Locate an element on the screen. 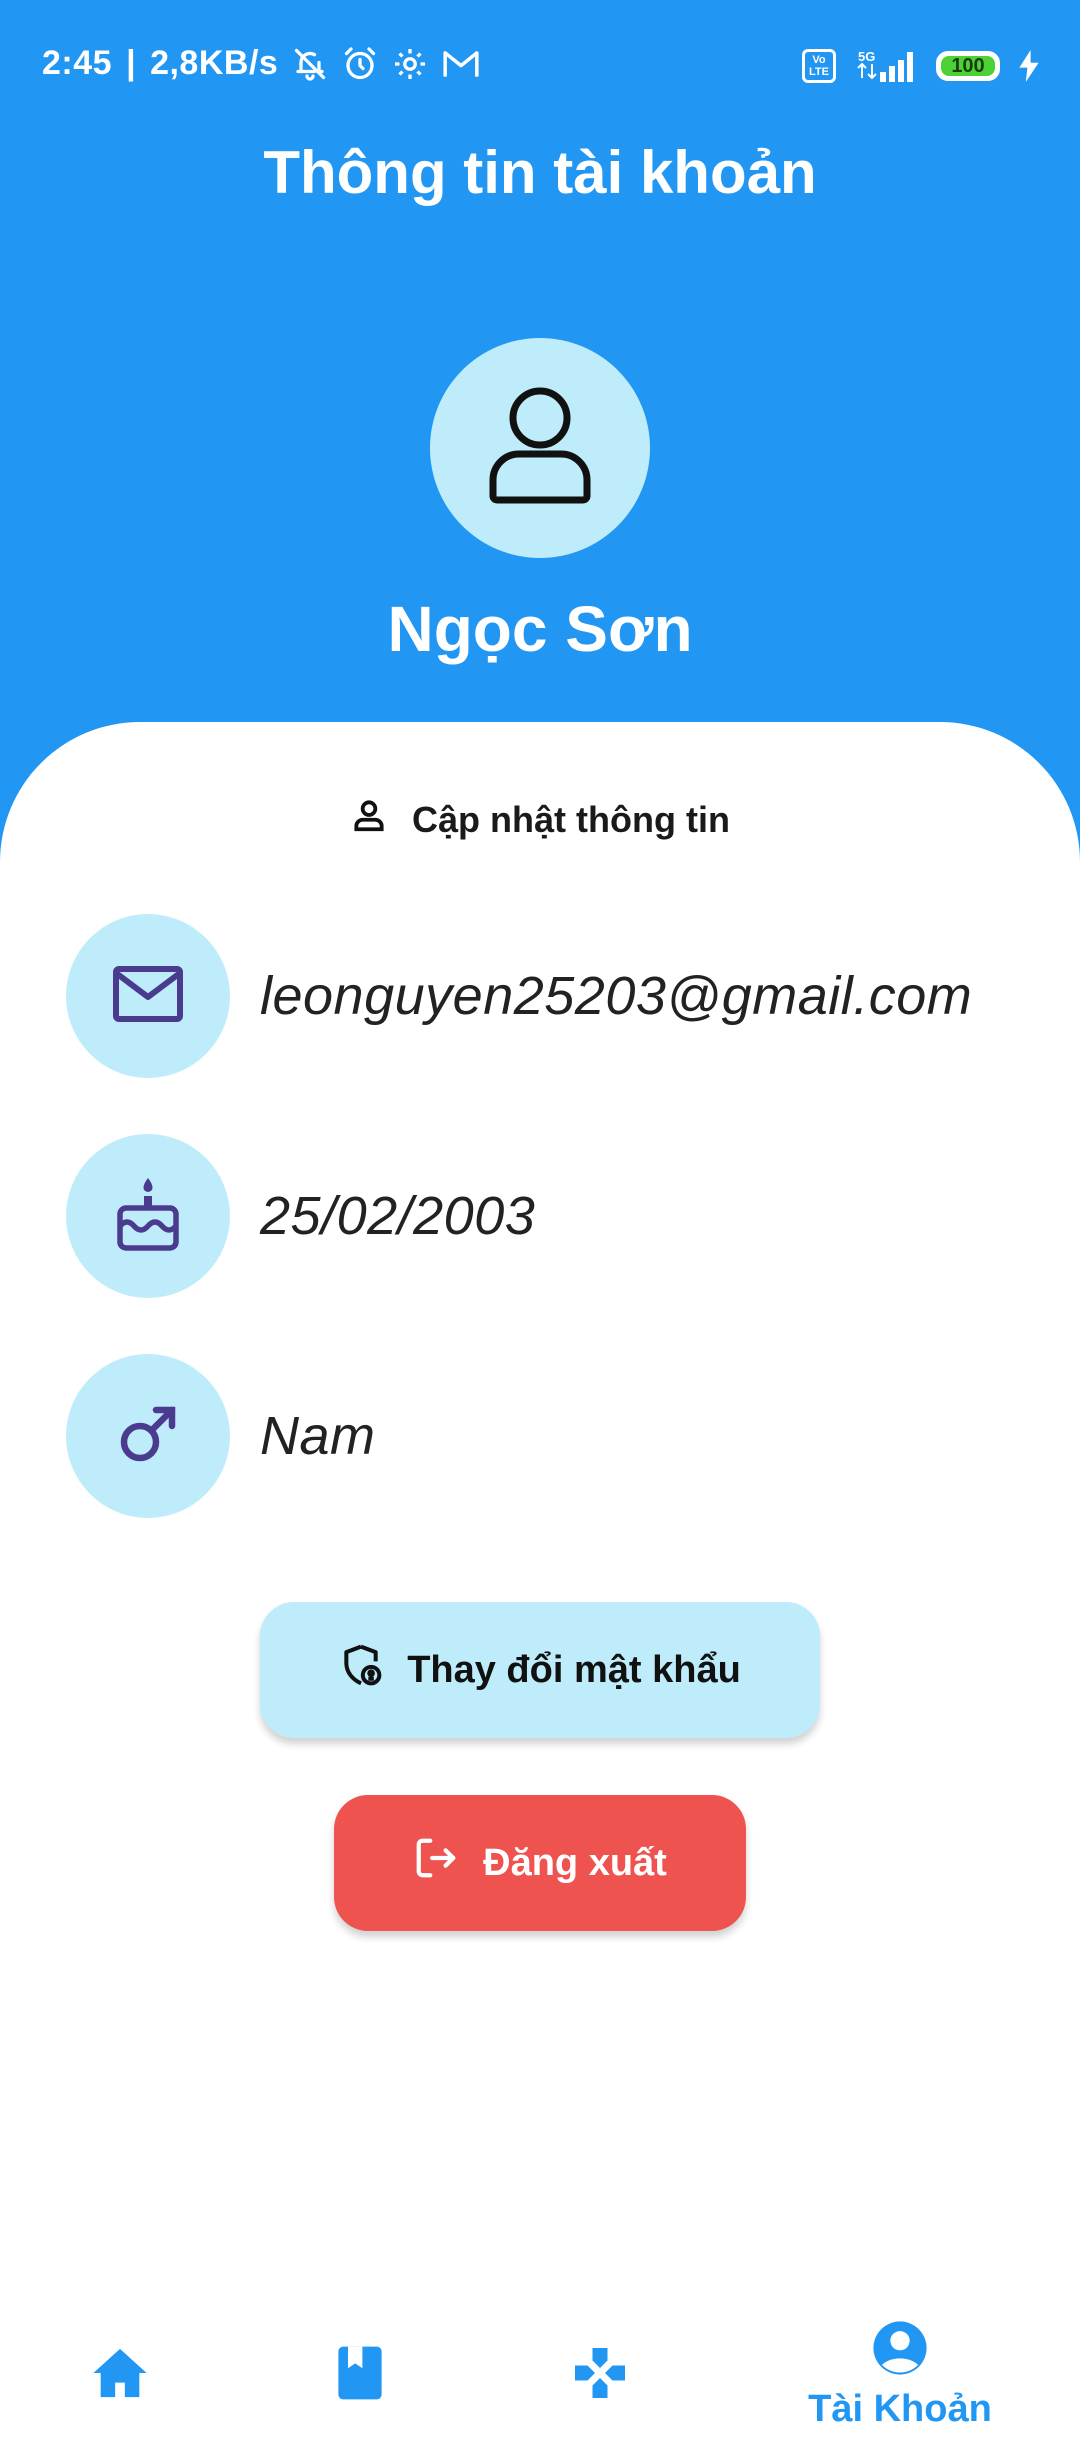 This screenshot has height=2460, width=1080. logout-icon is located at coordinates (436, 1863).